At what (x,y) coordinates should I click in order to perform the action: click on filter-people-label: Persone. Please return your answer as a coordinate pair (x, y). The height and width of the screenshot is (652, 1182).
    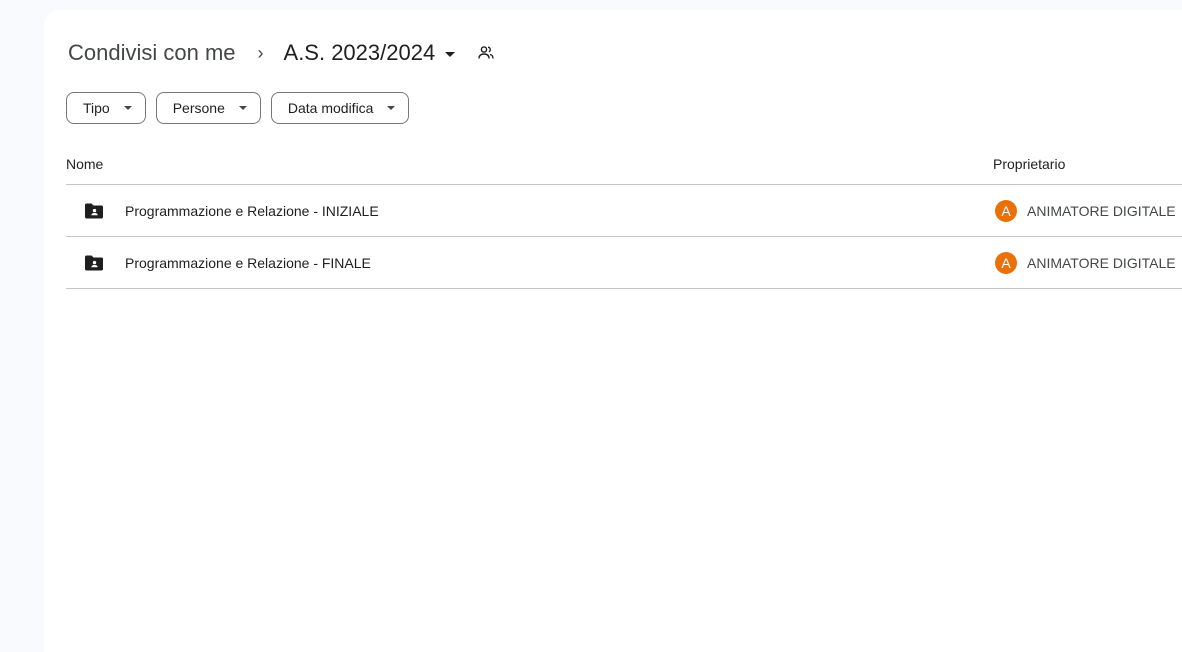
    Looking at the image, I should click on (198, 108).